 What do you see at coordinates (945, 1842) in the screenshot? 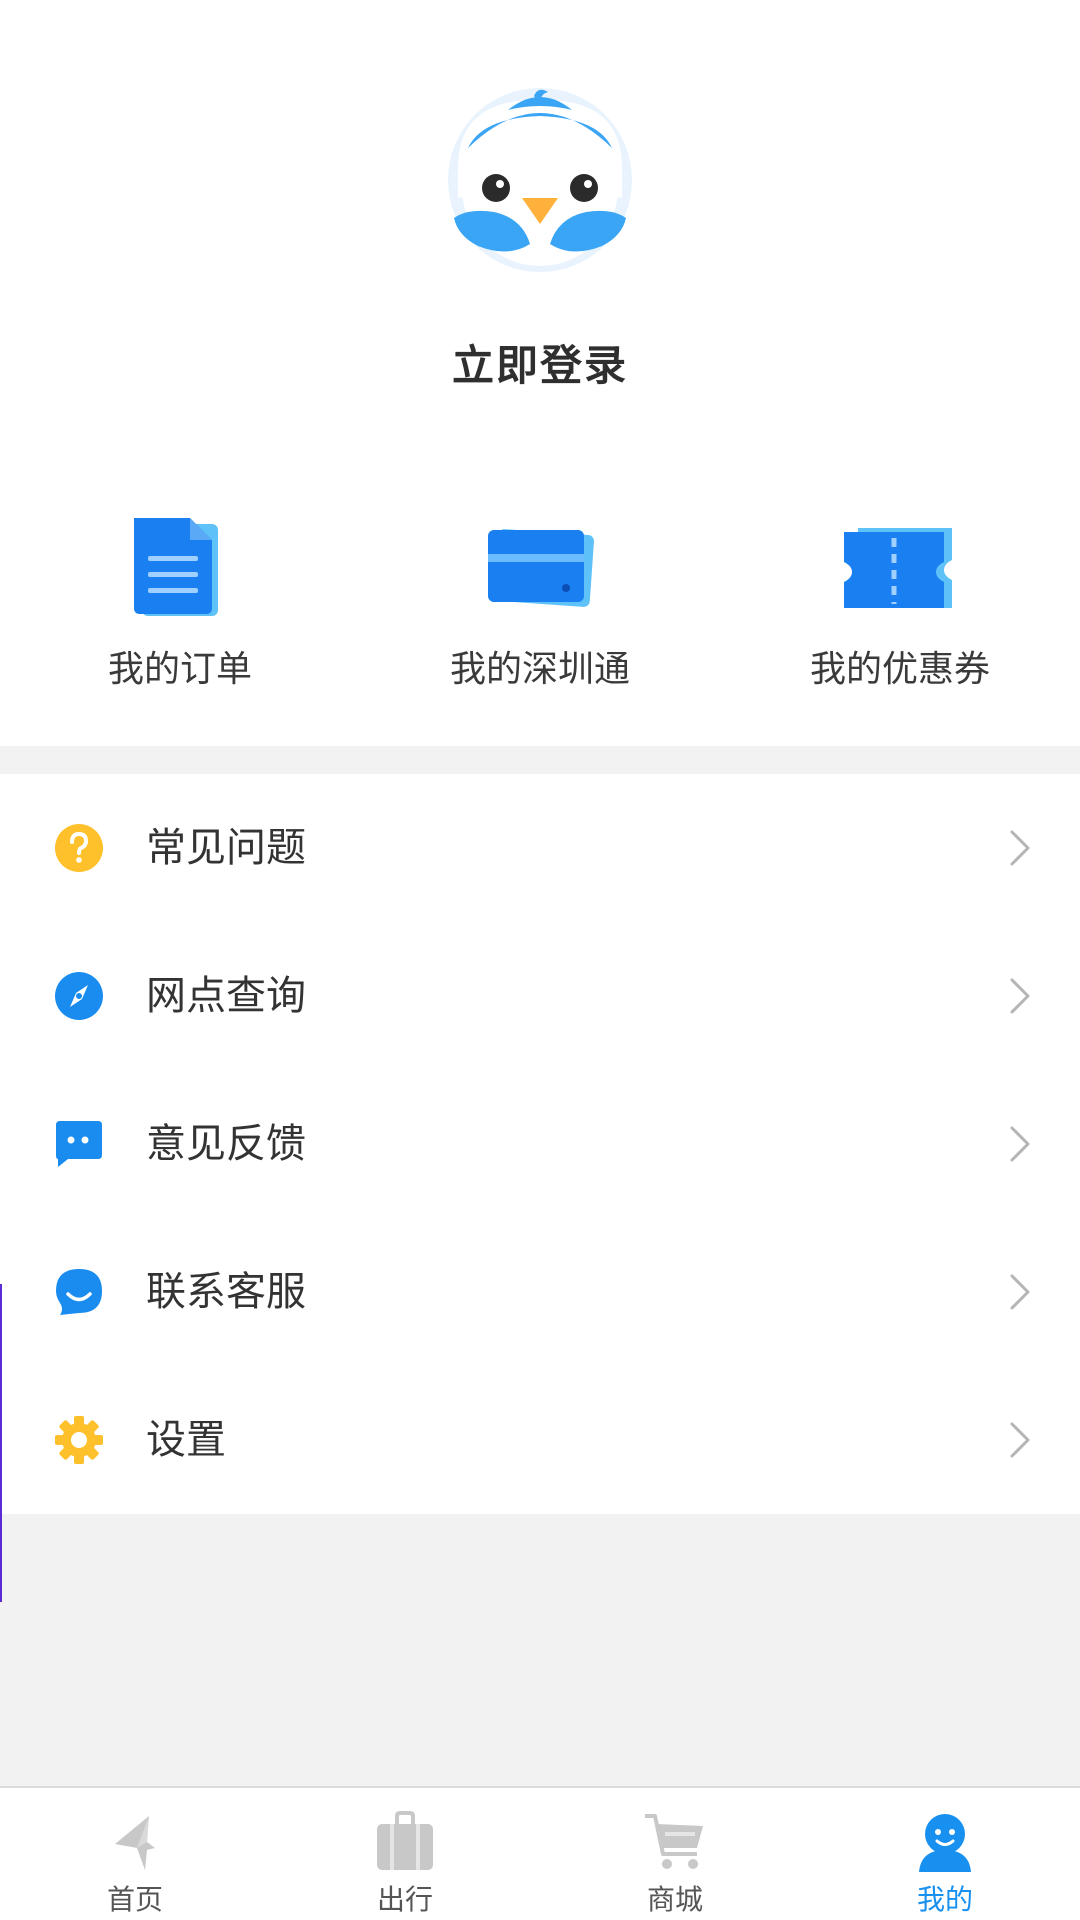
I see `profile-icon` at bounding box center [945, 1842].